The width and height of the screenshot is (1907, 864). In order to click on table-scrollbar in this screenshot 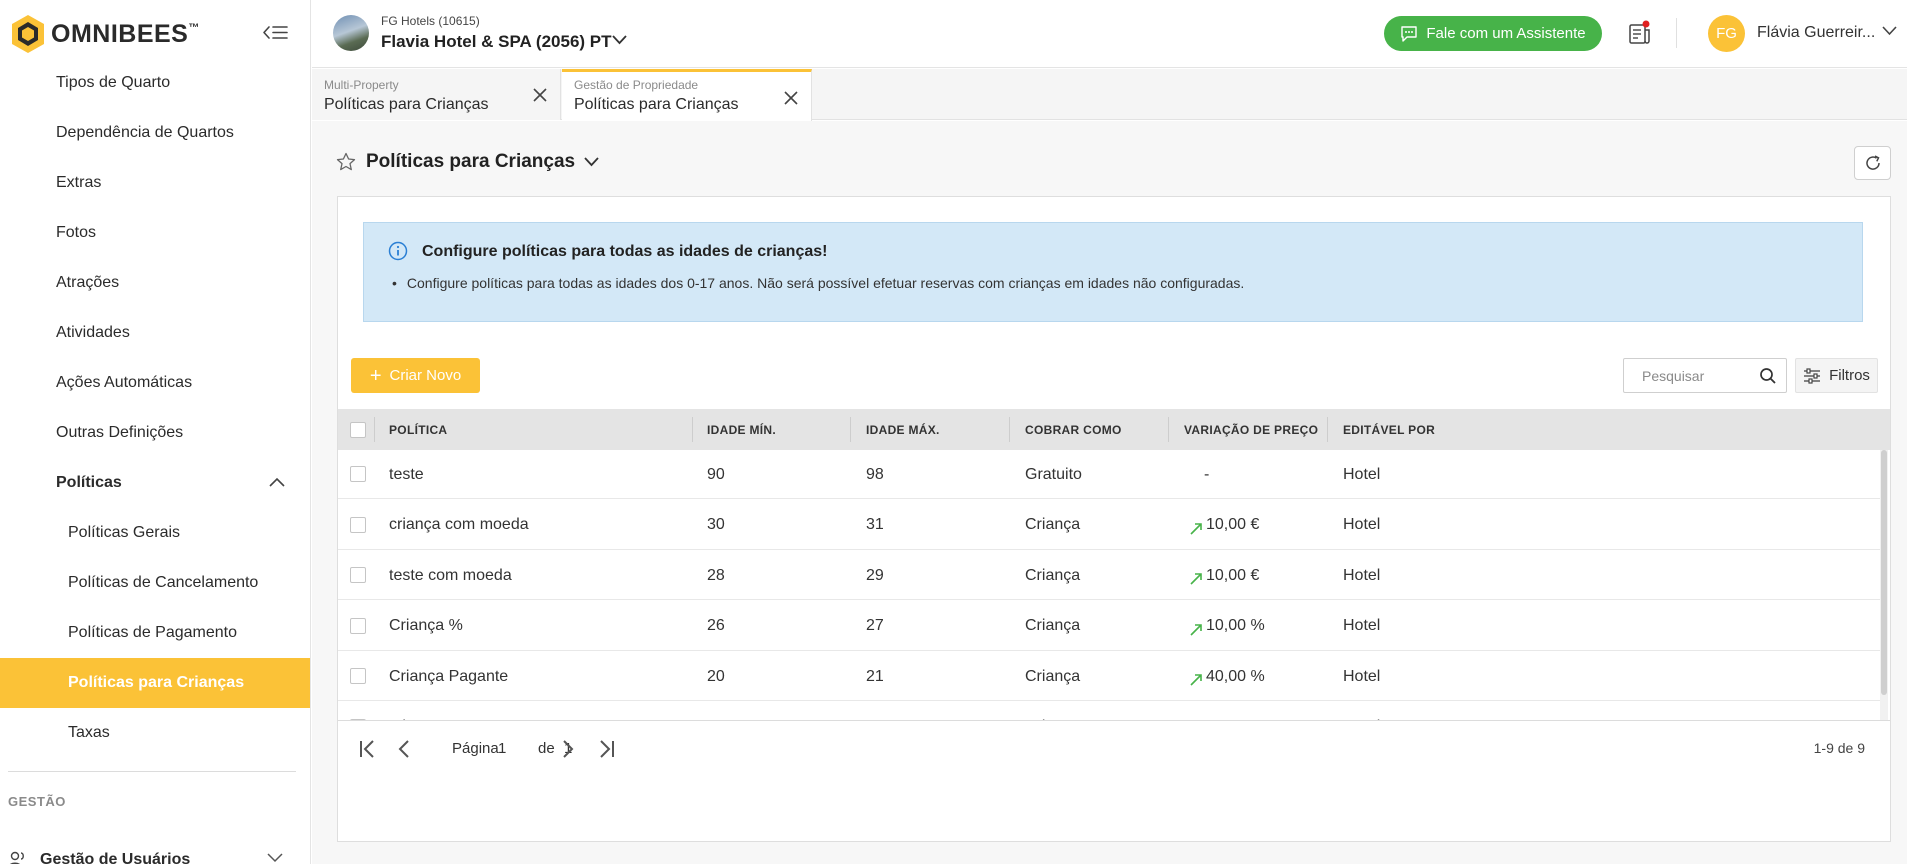, I will do `click(1884, 585)`.